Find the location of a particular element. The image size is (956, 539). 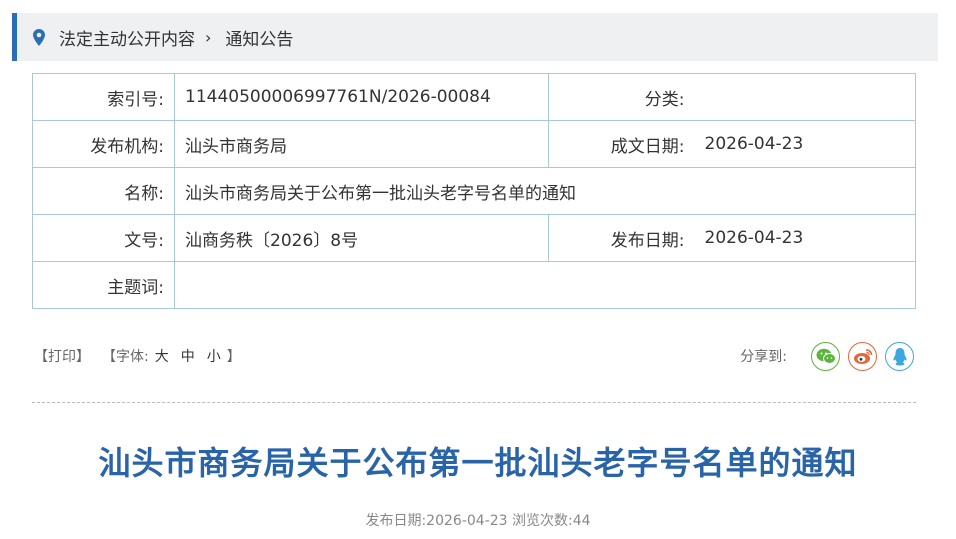

keywords-label: 主题词: is located at coordinates (103, 285).